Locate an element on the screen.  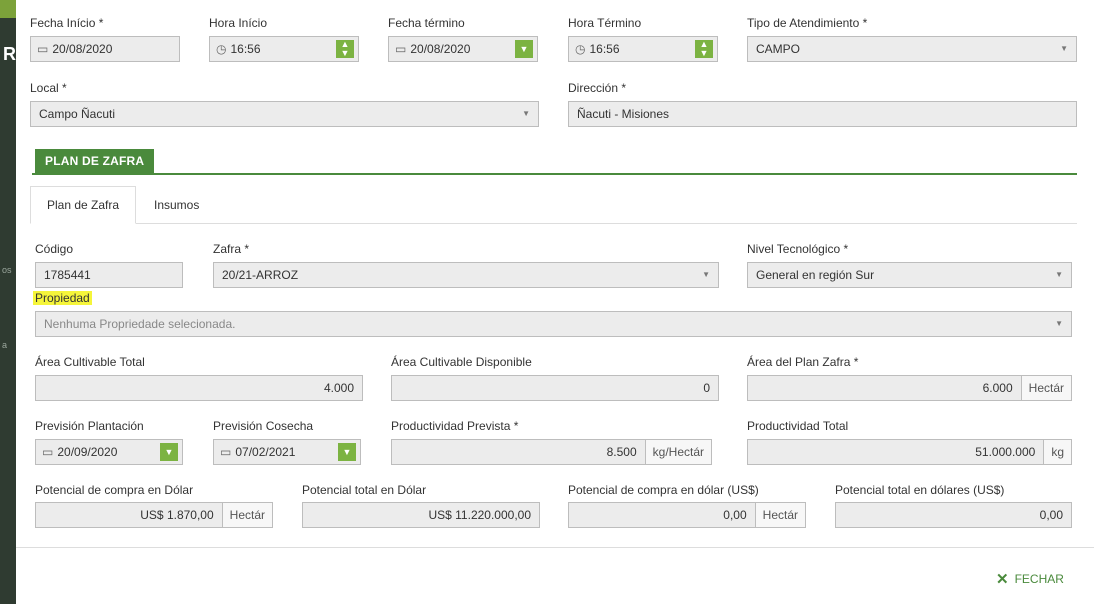
productividad-total-label: Productividad Total is located at coordinates (798, 426).